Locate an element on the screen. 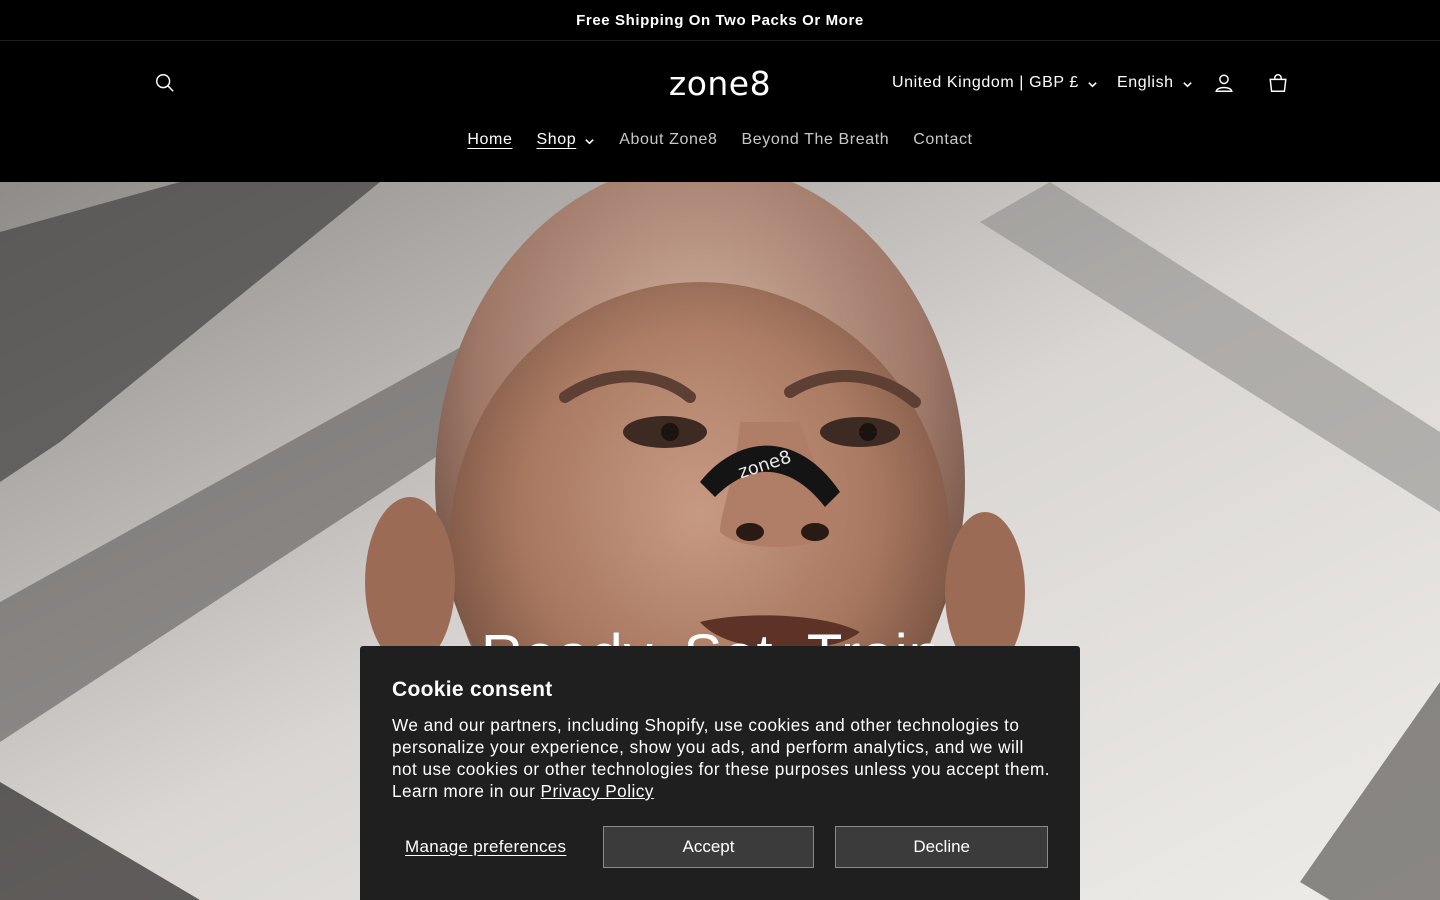  nav-about-label: About Zone8 is located at coordinates (668, 139).